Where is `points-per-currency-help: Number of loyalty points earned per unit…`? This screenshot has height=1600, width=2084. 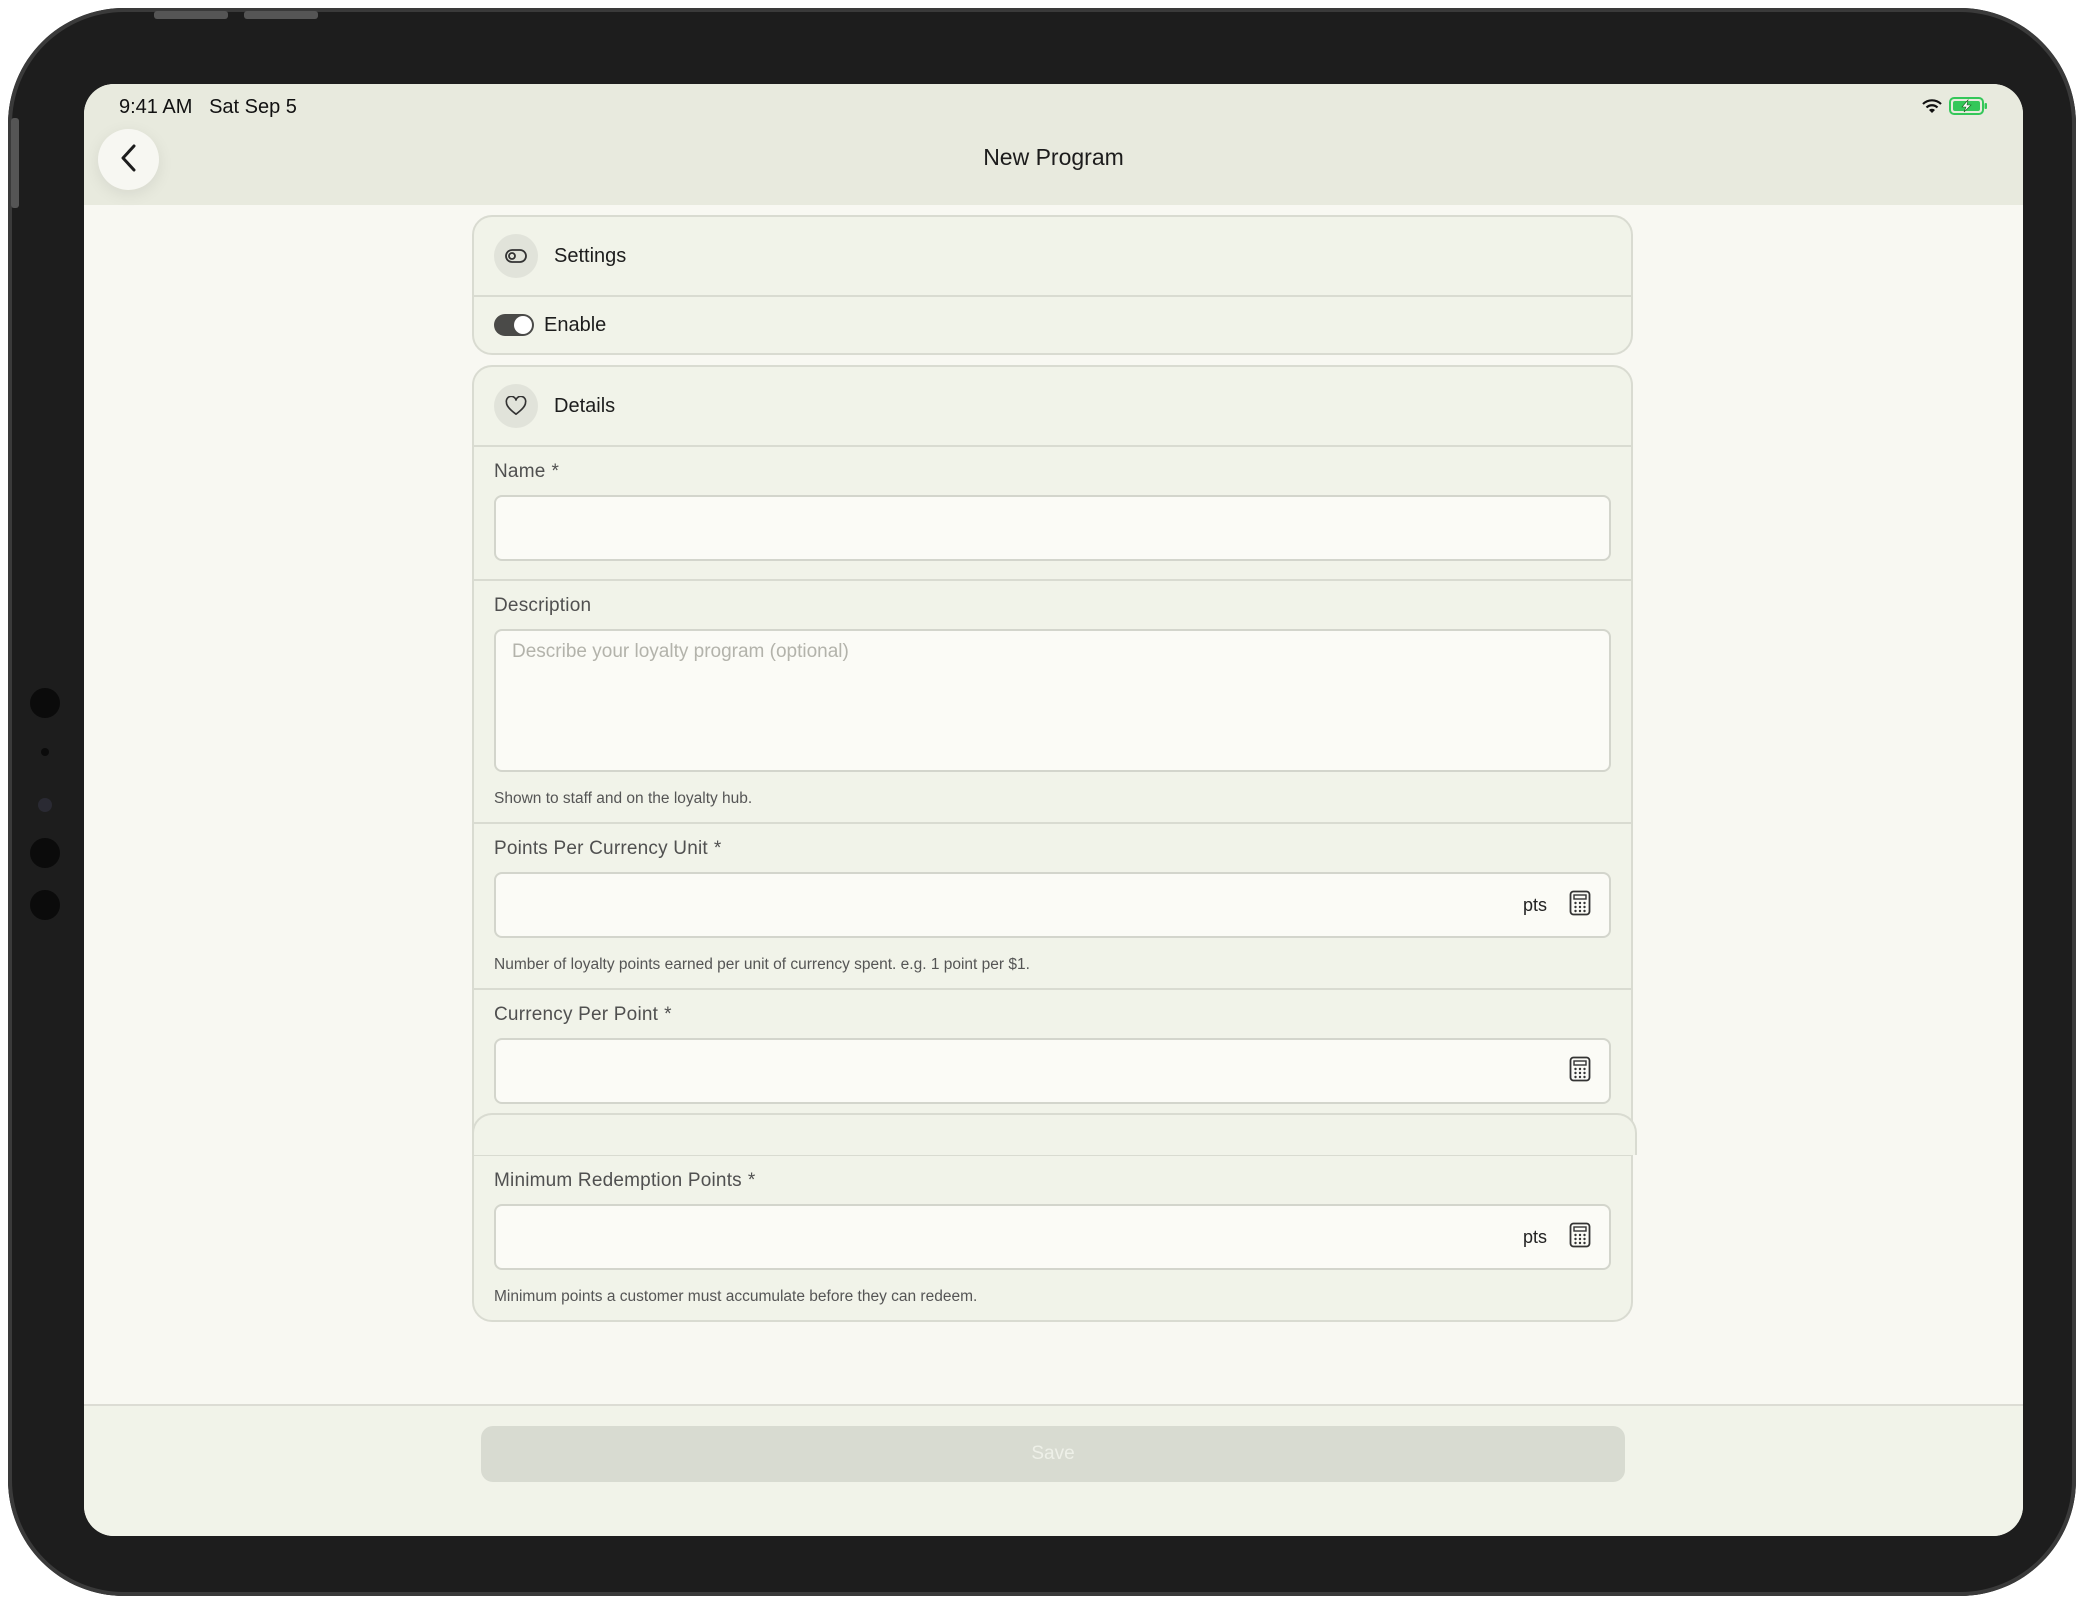 points-per-currency-help: Number of loyalty points earned per unit… is located at coordinates (762, 964).